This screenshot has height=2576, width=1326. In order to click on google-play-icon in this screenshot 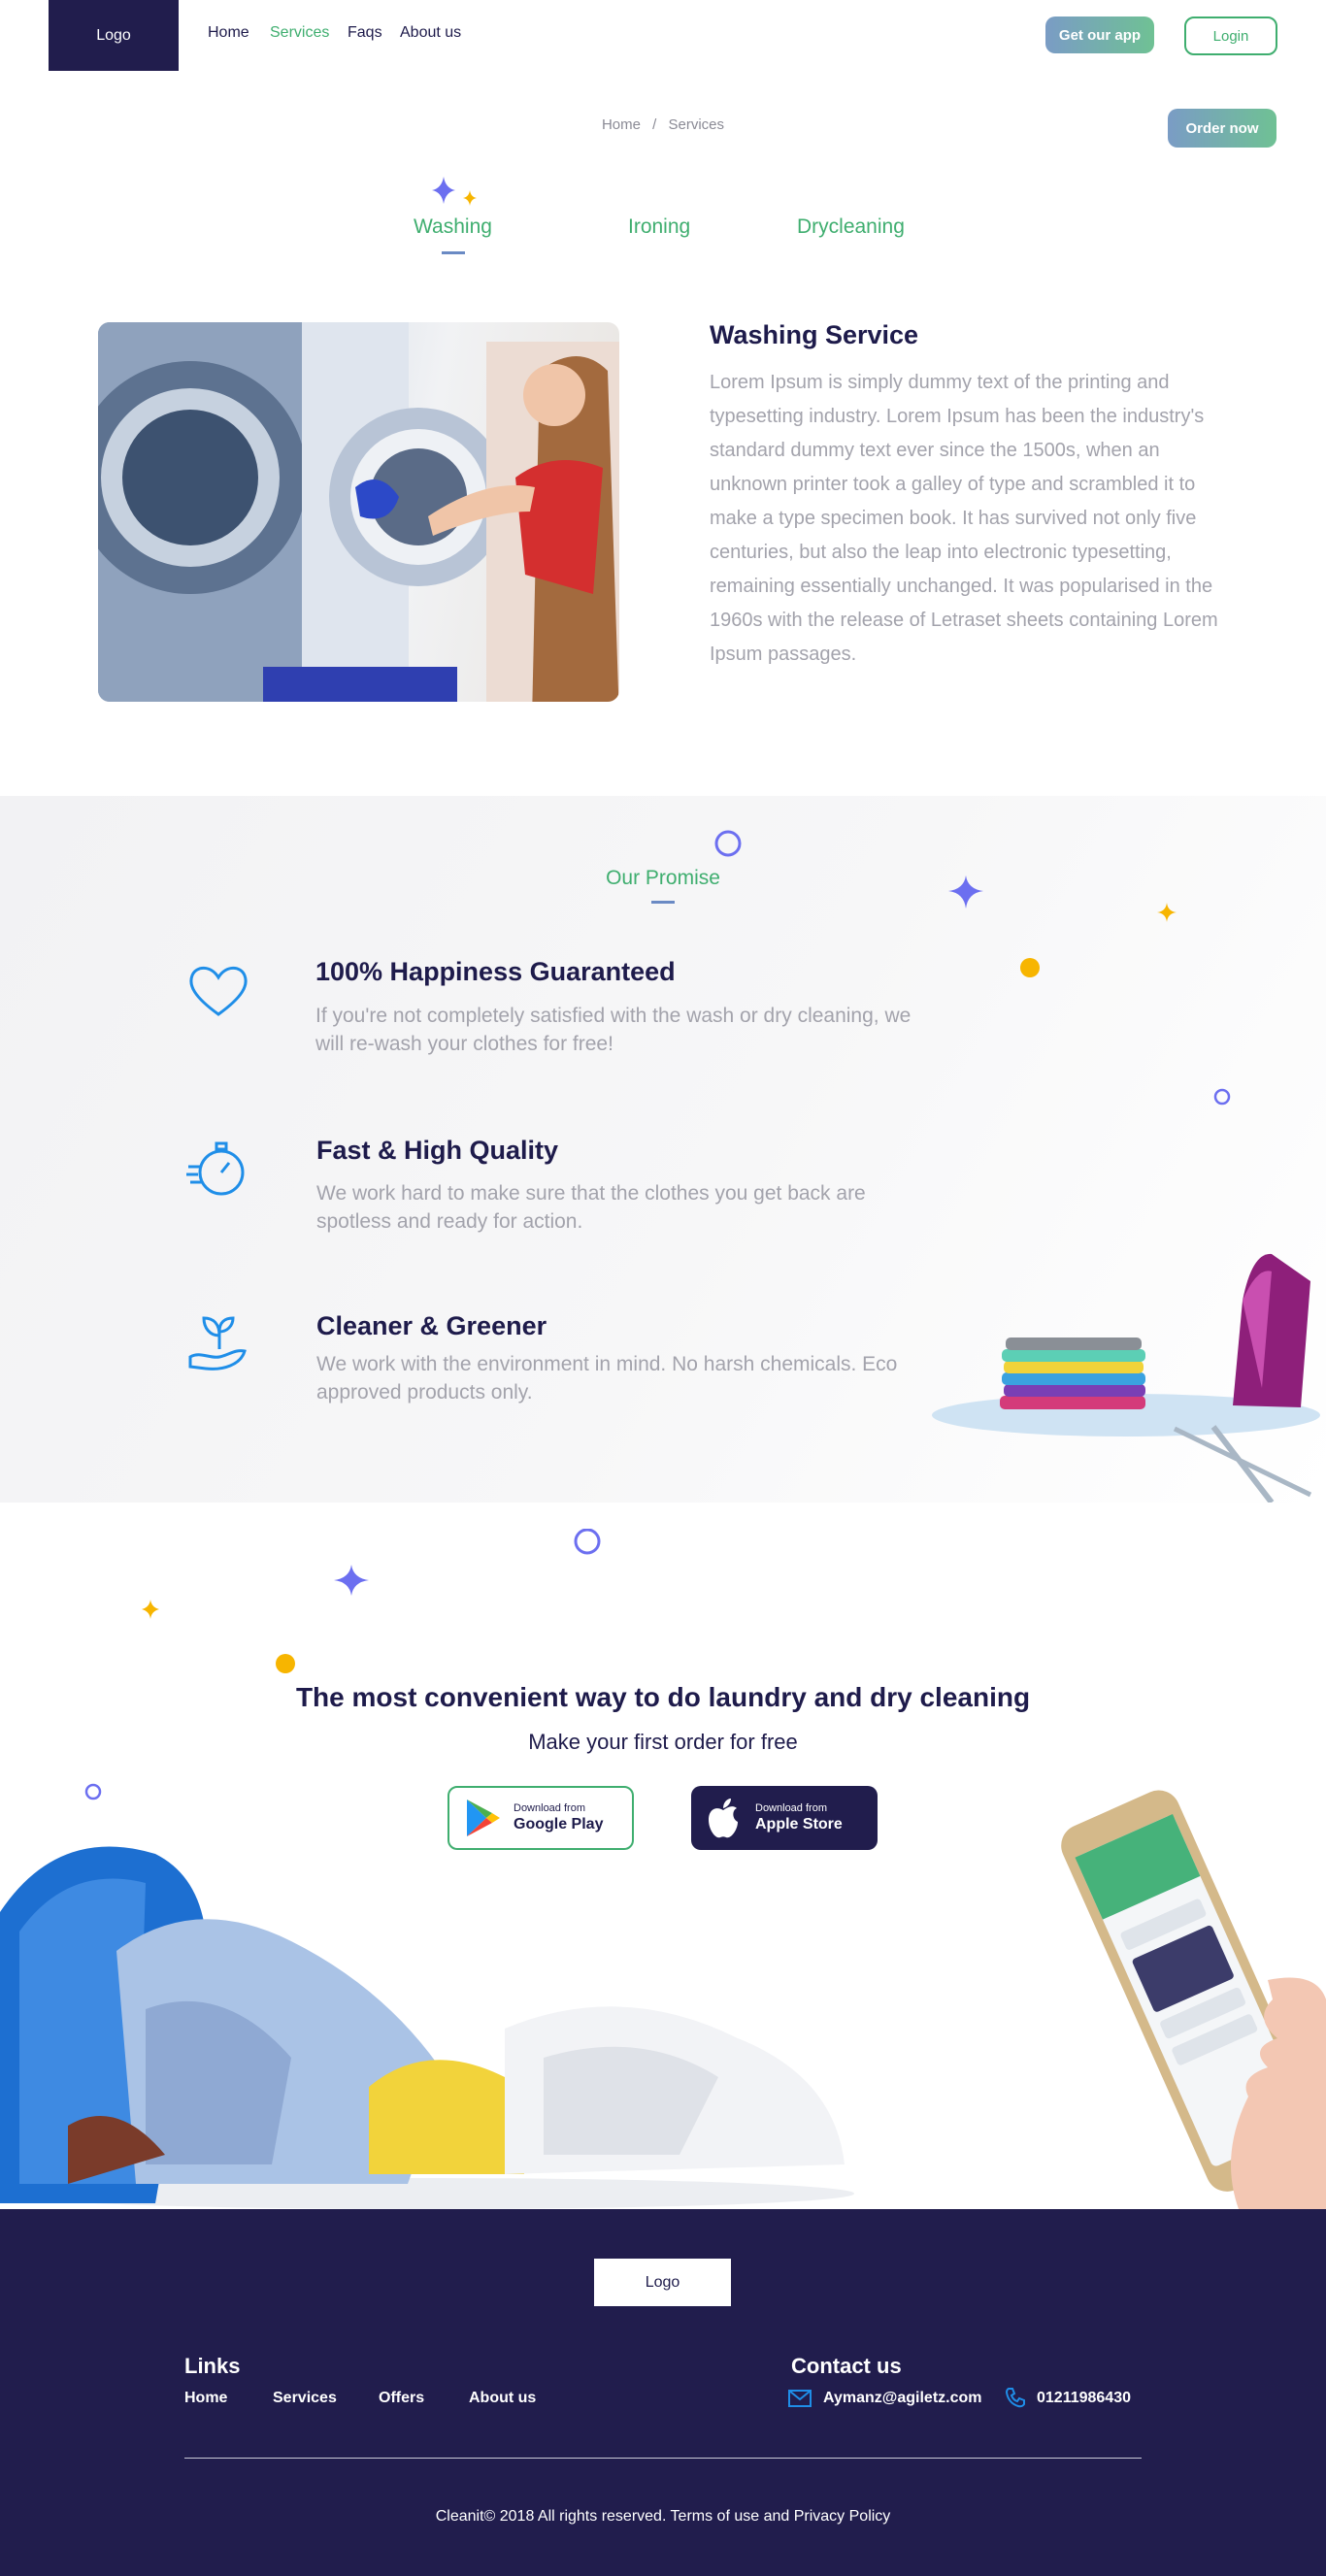, I will do `click(483, 1818)`.